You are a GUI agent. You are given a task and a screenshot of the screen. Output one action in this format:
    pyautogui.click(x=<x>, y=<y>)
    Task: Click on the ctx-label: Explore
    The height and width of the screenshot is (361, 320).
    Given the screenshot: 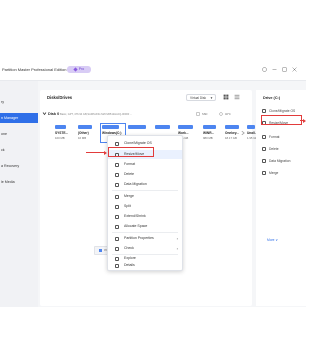 What is the action you would take?
    pyautogui.click(x=130, y=258)
    